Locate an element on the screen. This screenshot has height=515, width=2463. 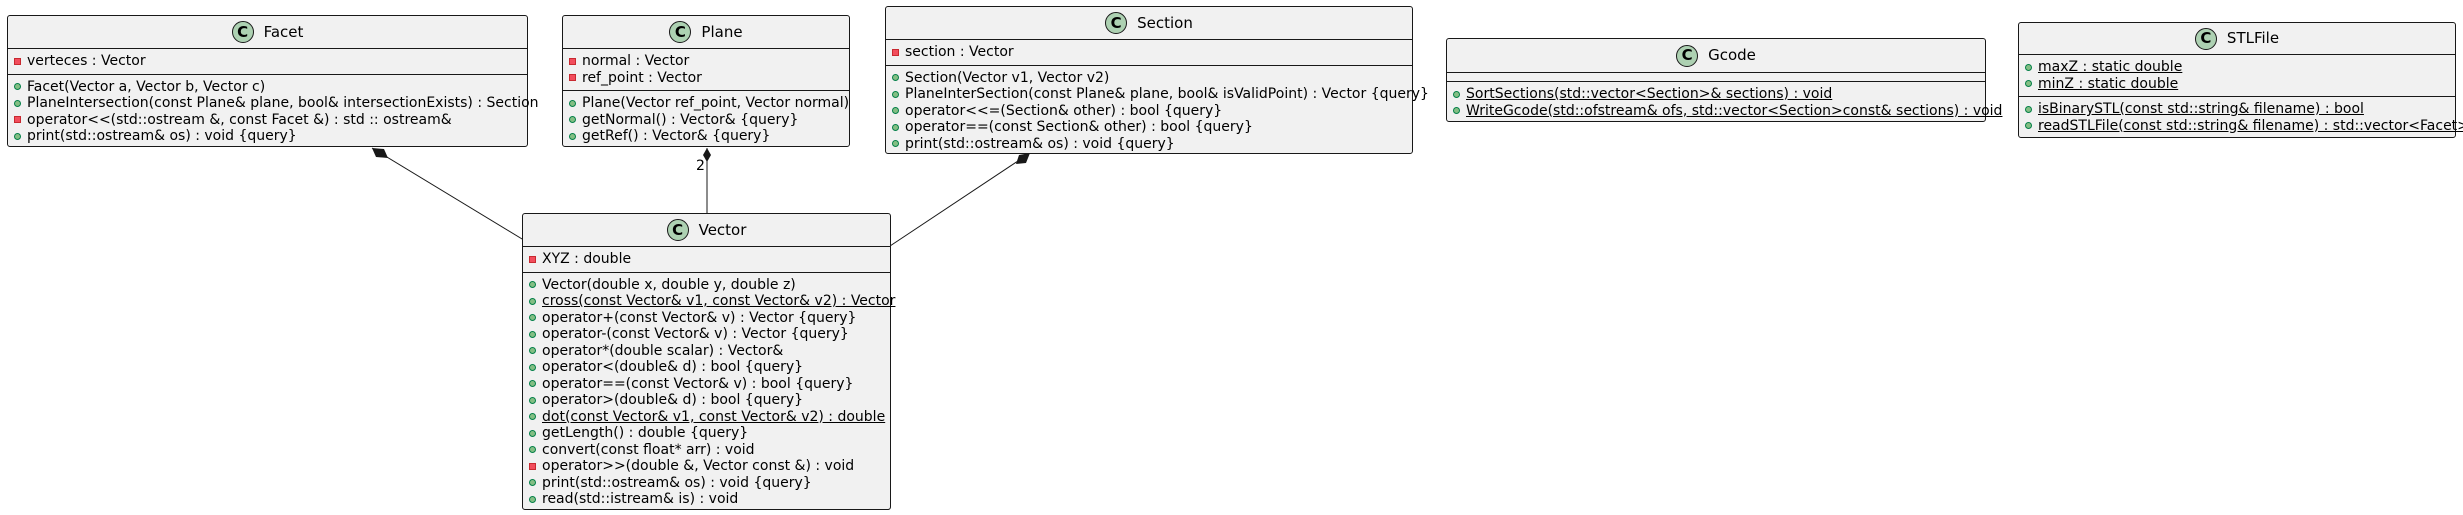
member-text: convert(const float* arr) : void is located at coordinates (648, 449).